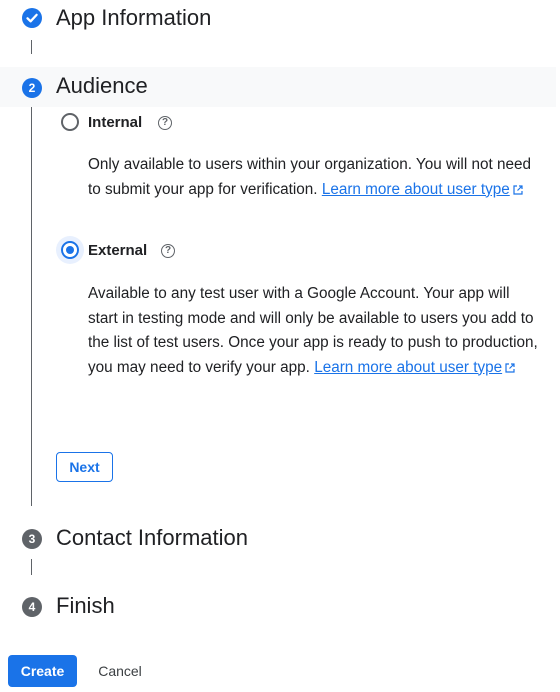 The image size is (560, 692). Describe the element at coordinates (70, 122) in the screenshot. I see `internal-radio` at that location.